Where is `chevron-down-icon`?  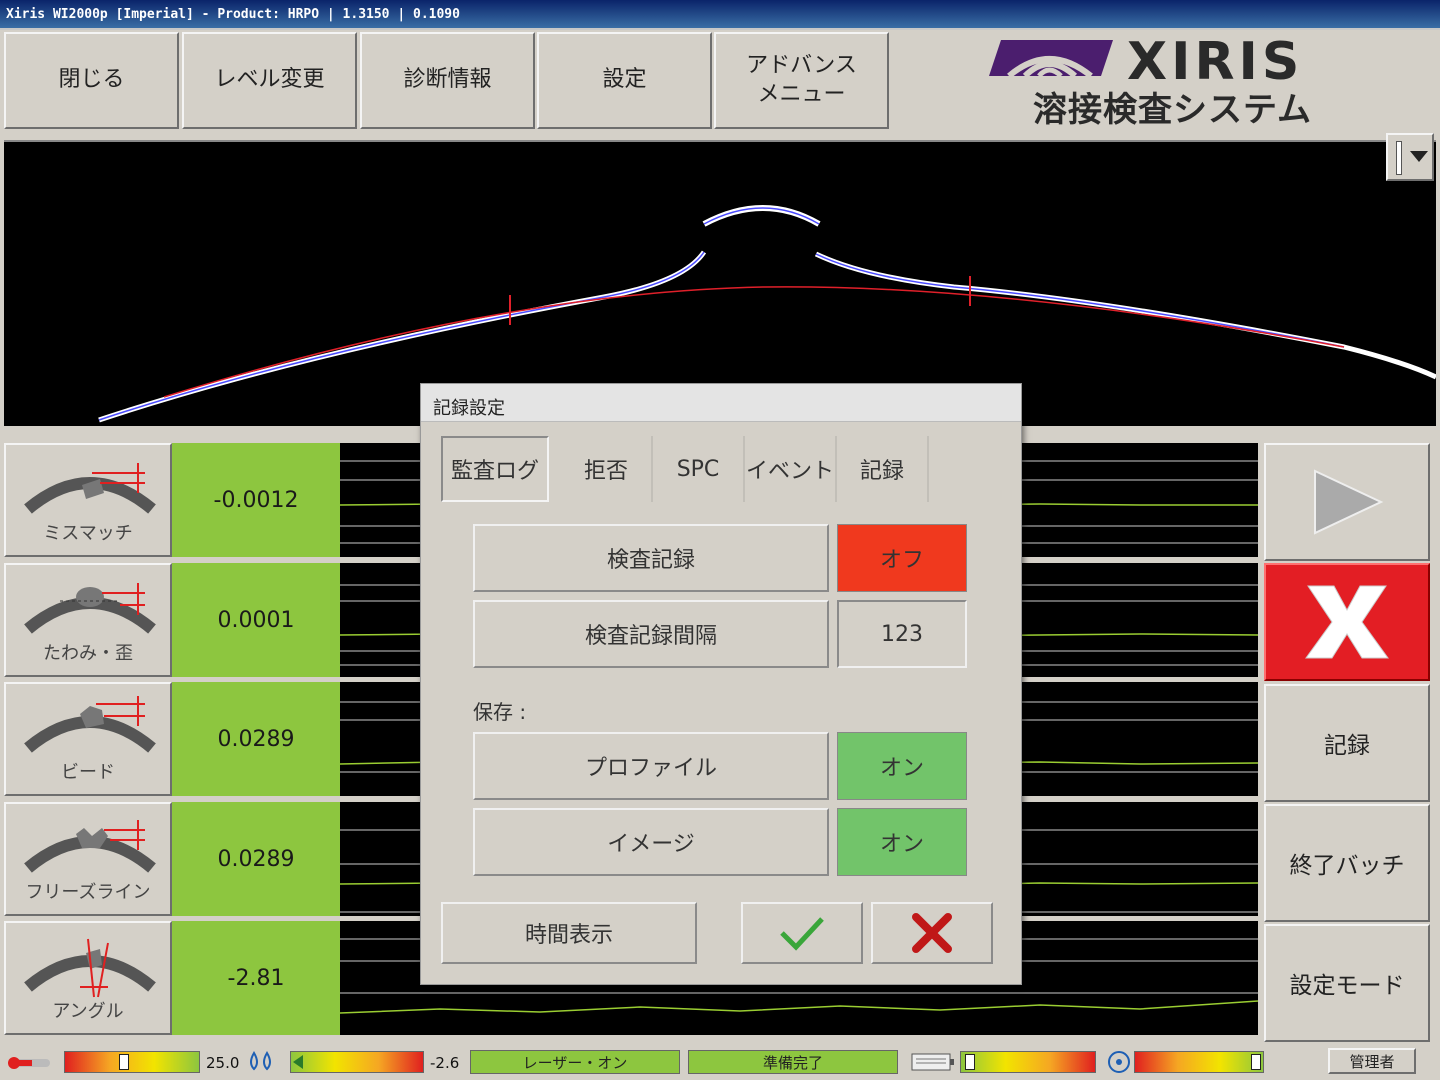
chevron-down-icon is located at coordinates (1419, 156).